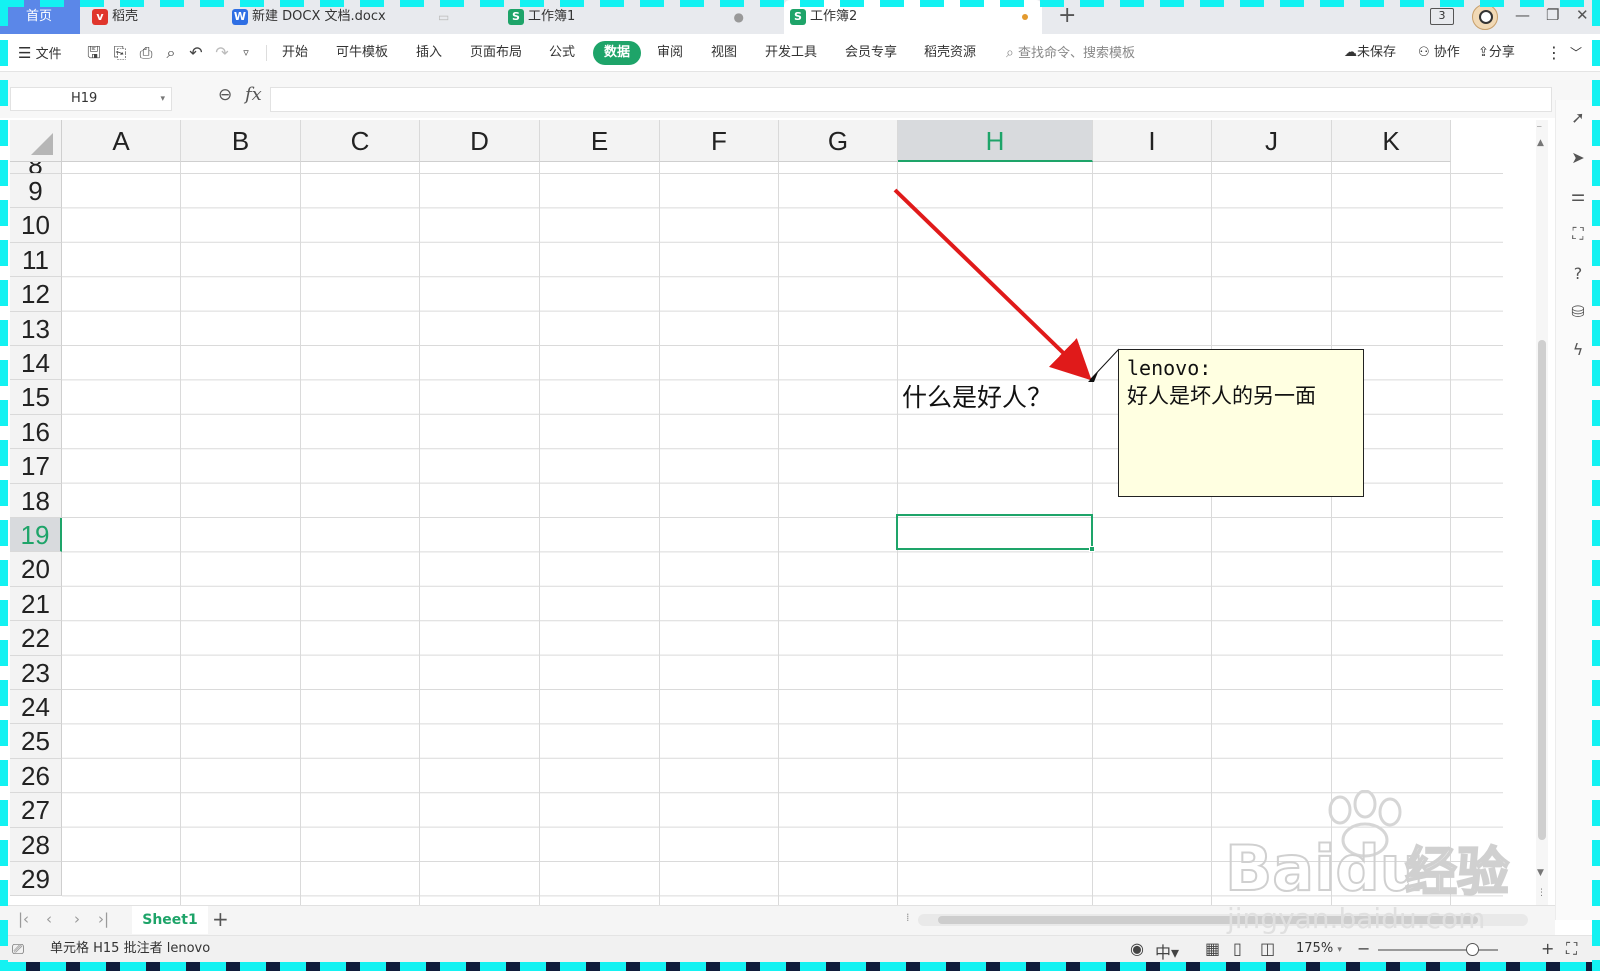 This screenshot has height=971, width=1600. Describe the element at coordinates (1070, 53) in the screenshot. I see `command-search: ⌕ 查找命令、搜索模板` at that location.